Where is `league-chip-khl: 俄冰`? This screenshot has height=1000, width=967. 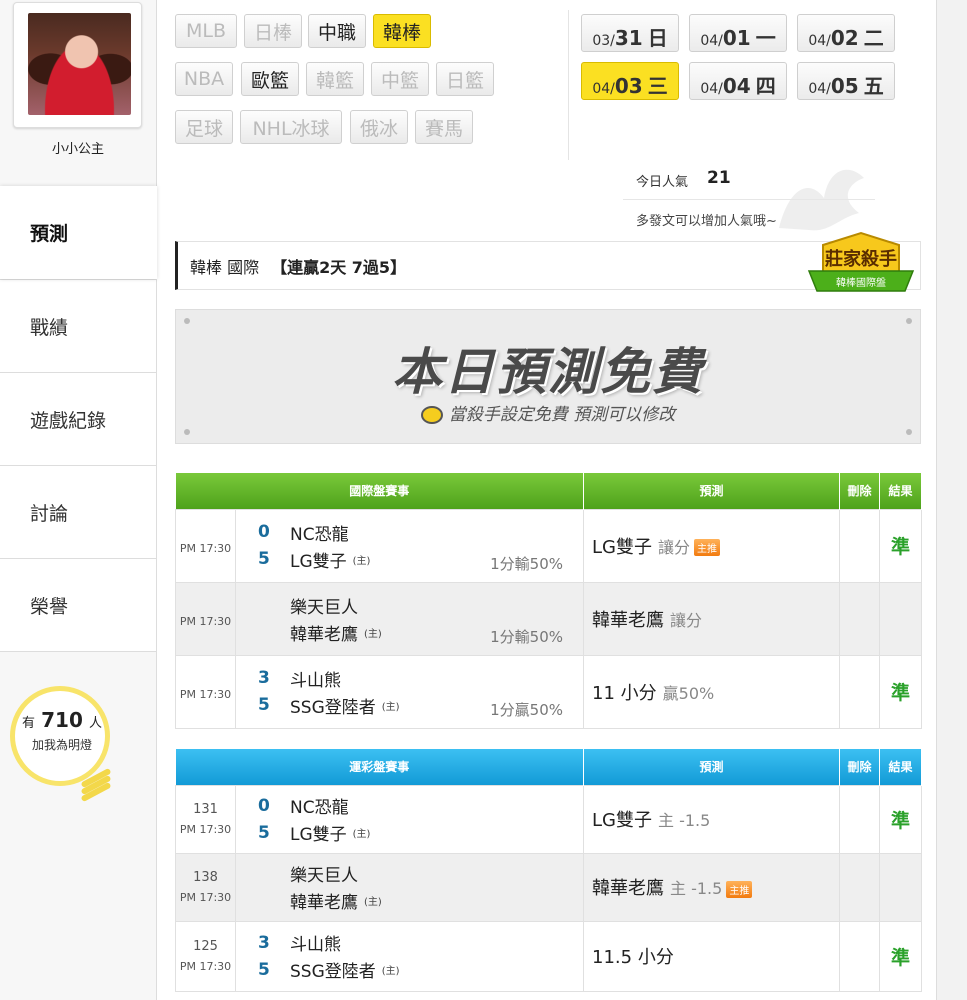
league-chip-khl: 俄冰 is located at coordinates (379, 127).